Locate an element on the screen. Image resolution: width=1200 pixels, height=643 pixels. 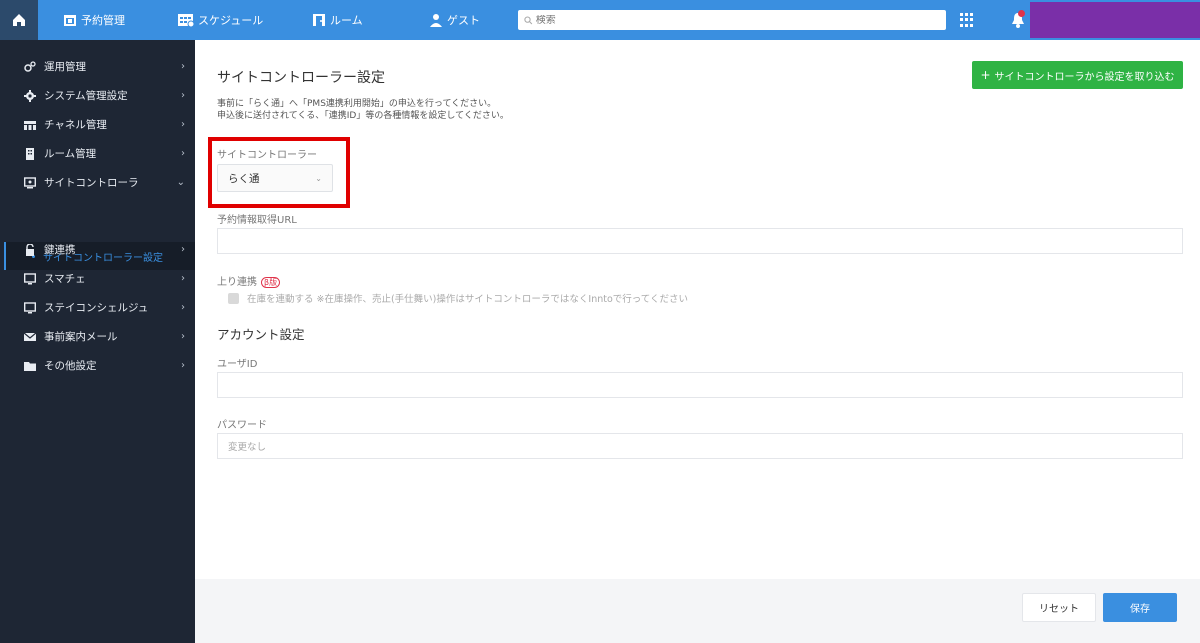
sidebar-item-site-controller: サイトコントローラ ⌄ is located at coordinates (97, 182).